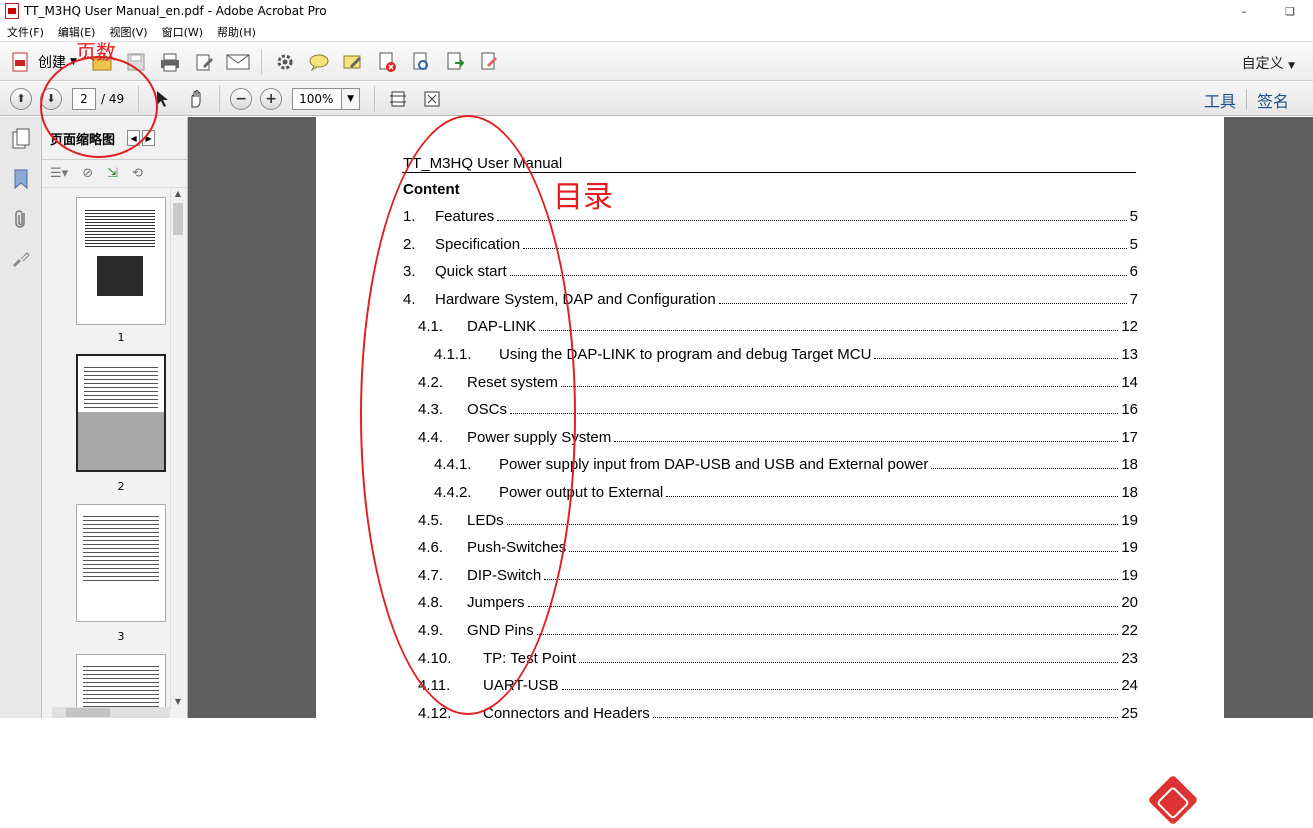  What do you see at coordinates (162, 99) in the screenshot?
I see `select-tool-icon` at bounding box center [162, 99].